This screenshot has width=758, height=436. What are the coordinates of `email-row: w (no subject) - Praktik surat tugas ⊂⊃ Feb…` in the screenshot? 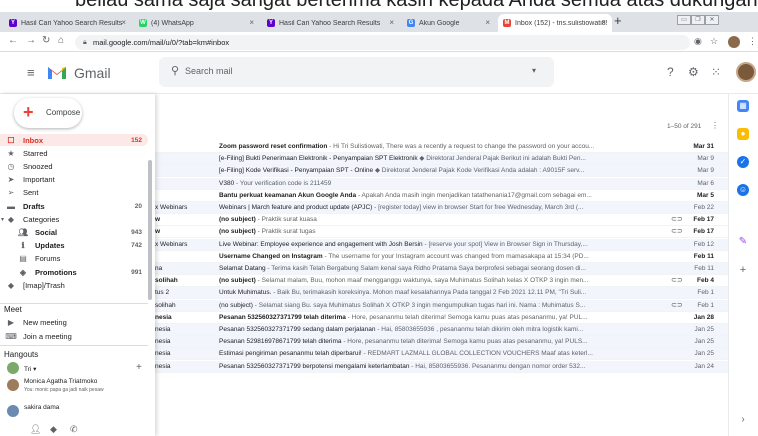 It's located at (441, 232).